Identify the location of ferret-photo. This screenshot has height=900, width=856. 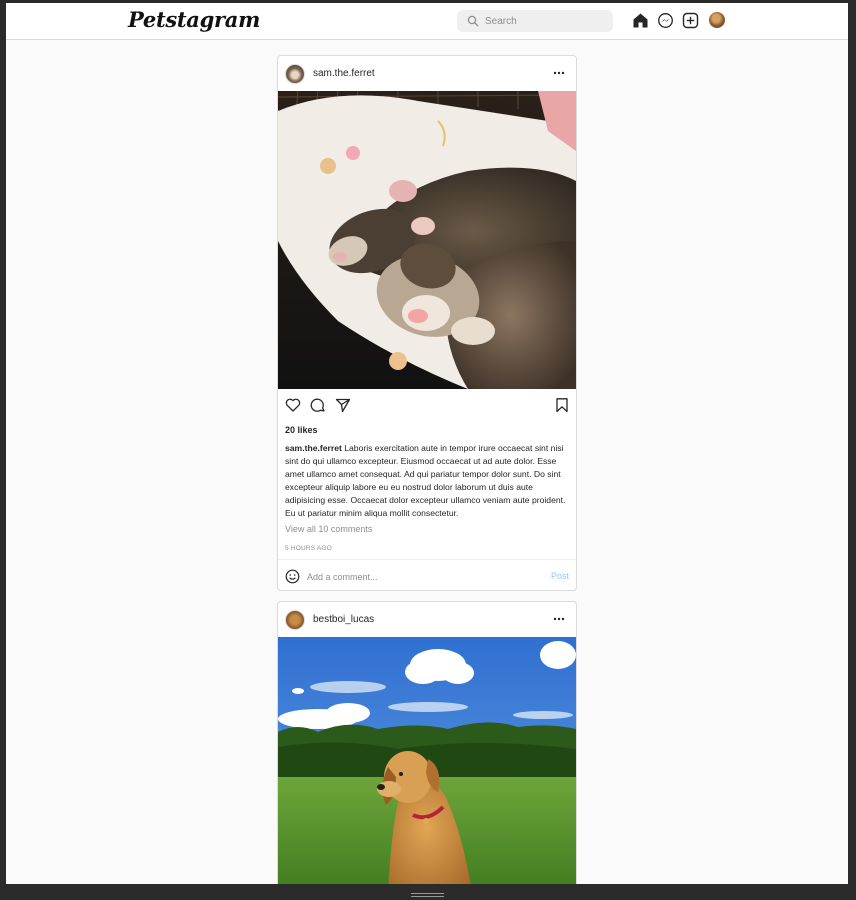
(427, 240).